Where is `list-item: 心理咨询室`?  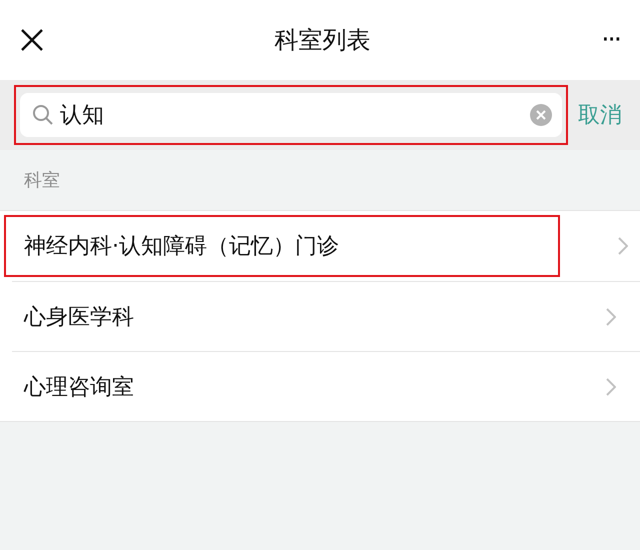 list-item: 心理咨询室 is located at coordinates (326, 386).